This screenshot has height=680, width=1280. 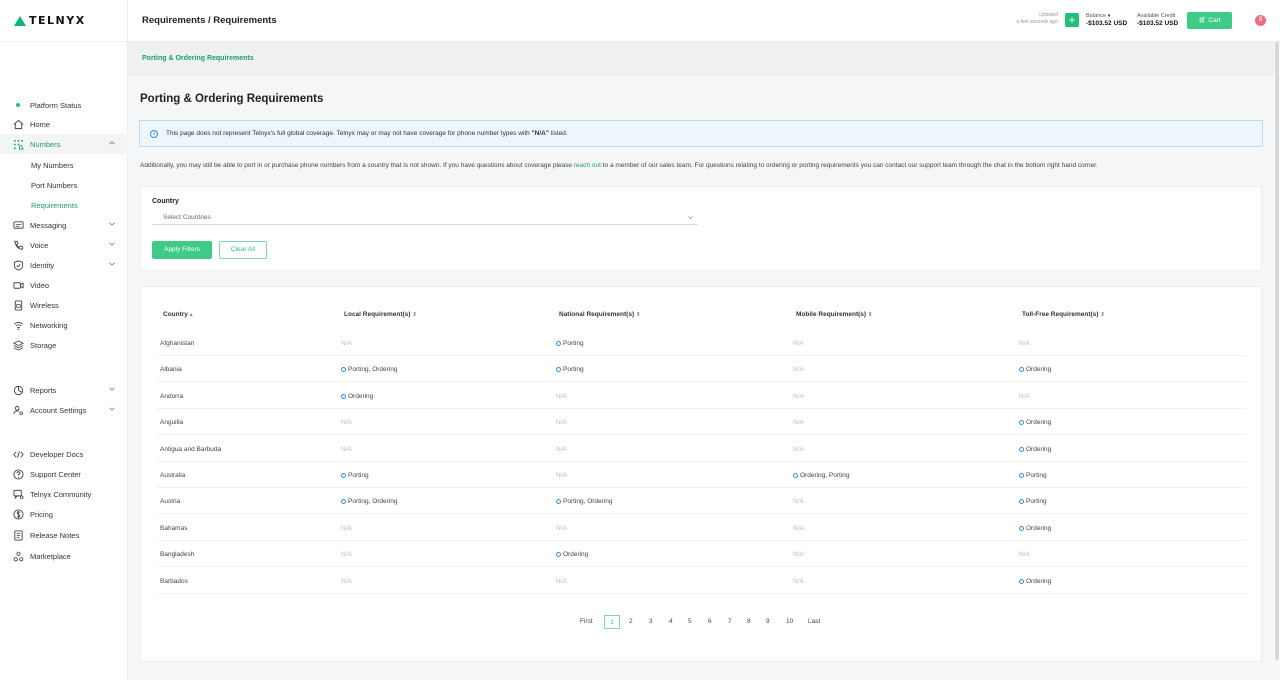 What do you see at coordinates (178, 314) in the screenshot?
I see `column-header-country: Country ▴` at bounding box center [178, 314].